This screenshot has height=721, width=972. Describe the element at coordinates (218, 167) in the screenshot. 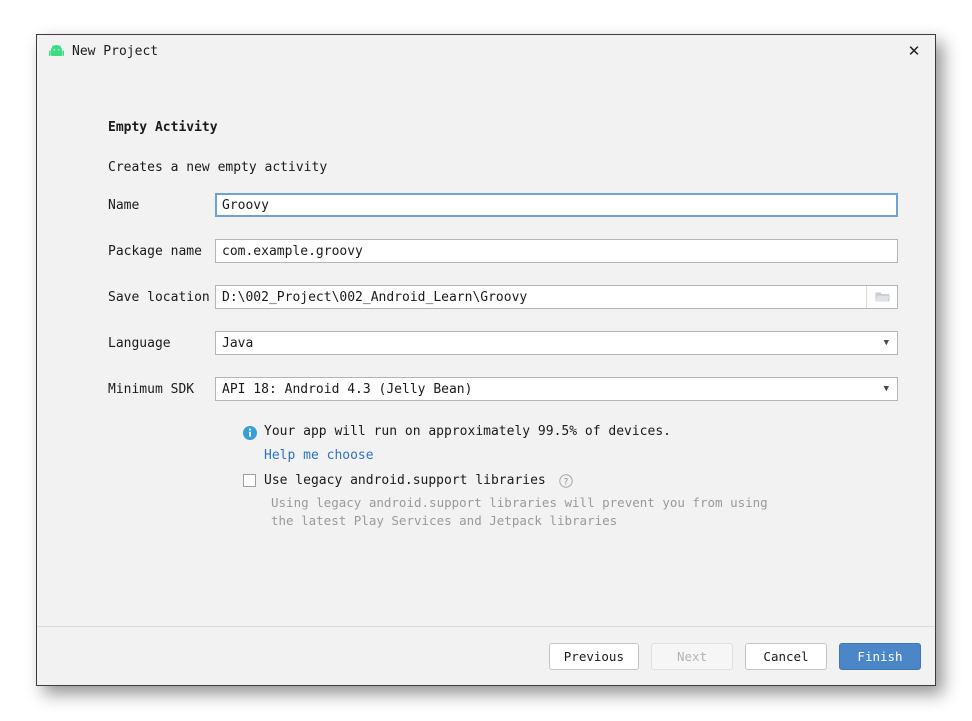

I see `template-subheading: Creates a new empty activity` at that location.